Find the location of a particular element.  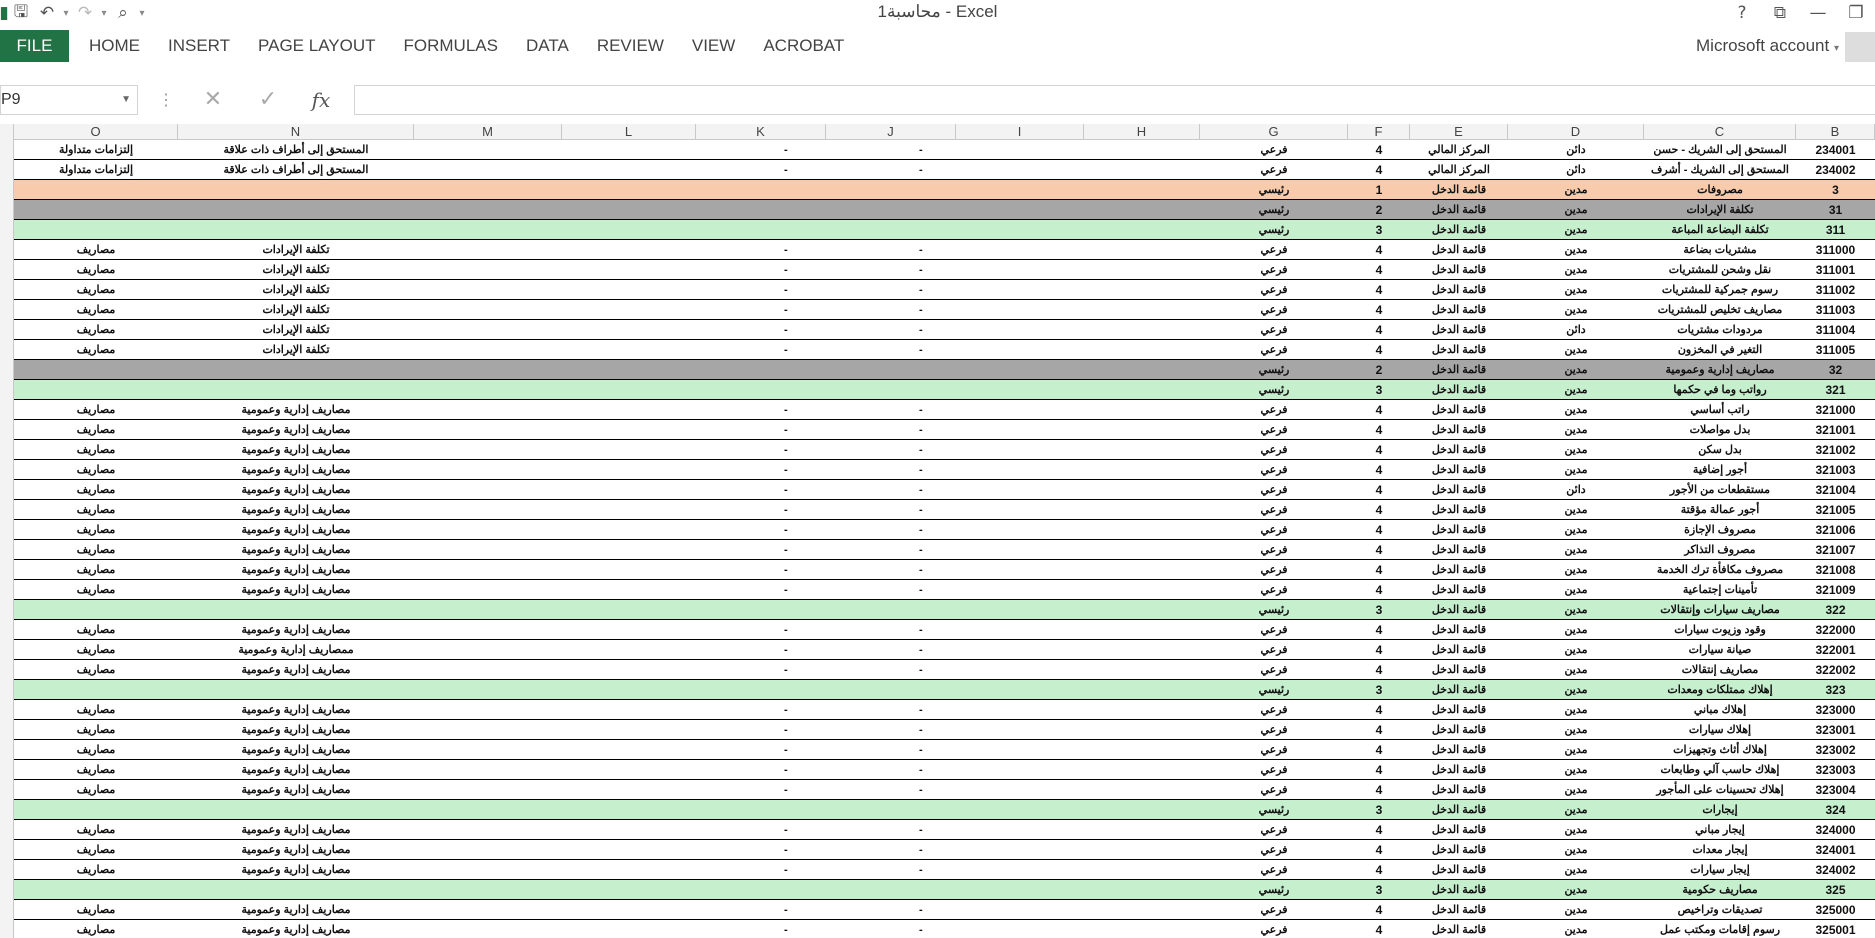

cell-c: صيانة سيارات is located at coordinates (1720, 650).